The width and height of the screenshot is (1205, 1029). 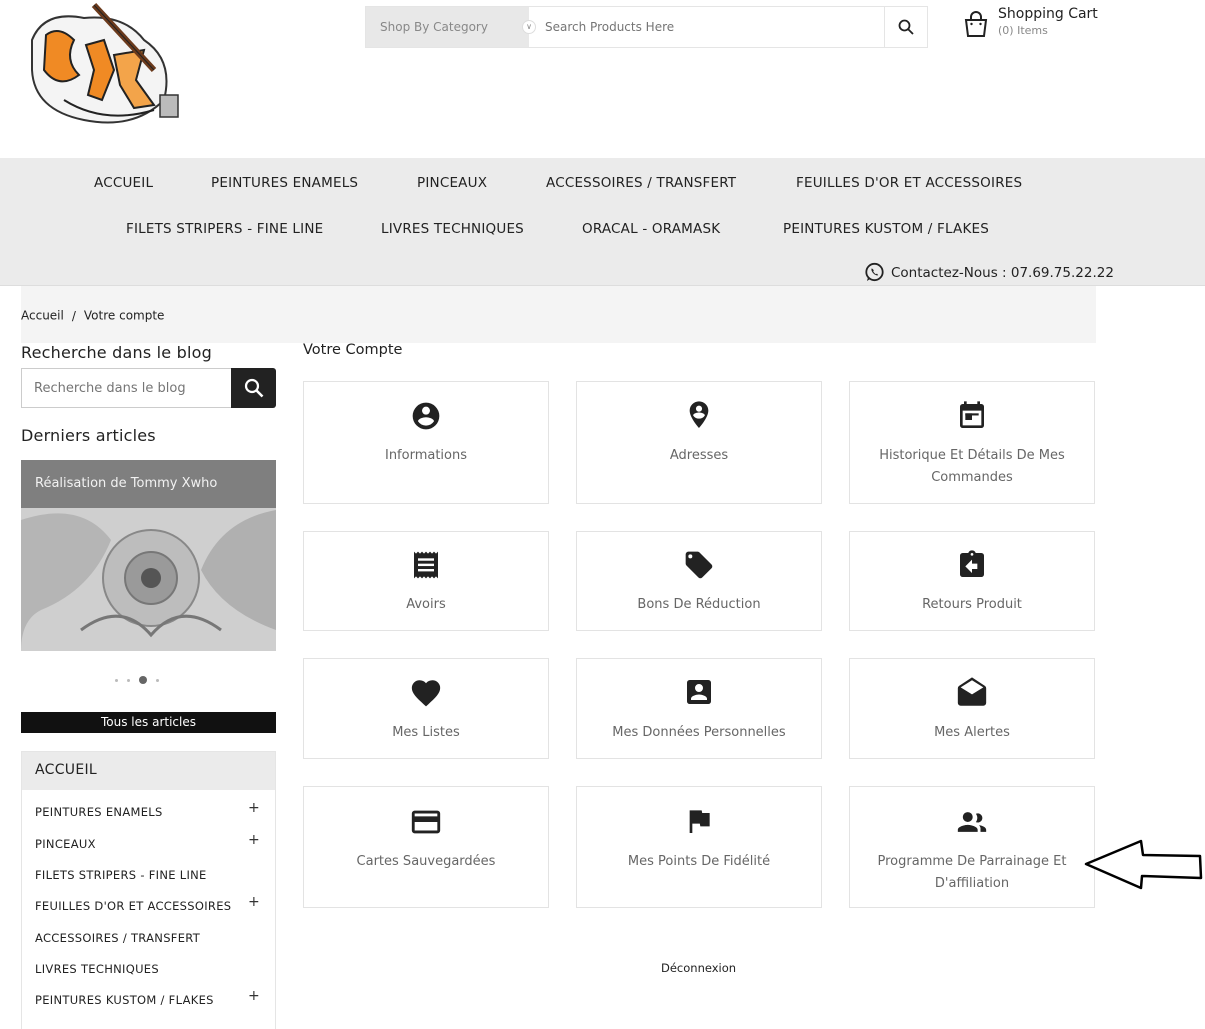 I want to click on account-card-fidelite: Mes Points De Fidélité, so click(x=699, y=847).